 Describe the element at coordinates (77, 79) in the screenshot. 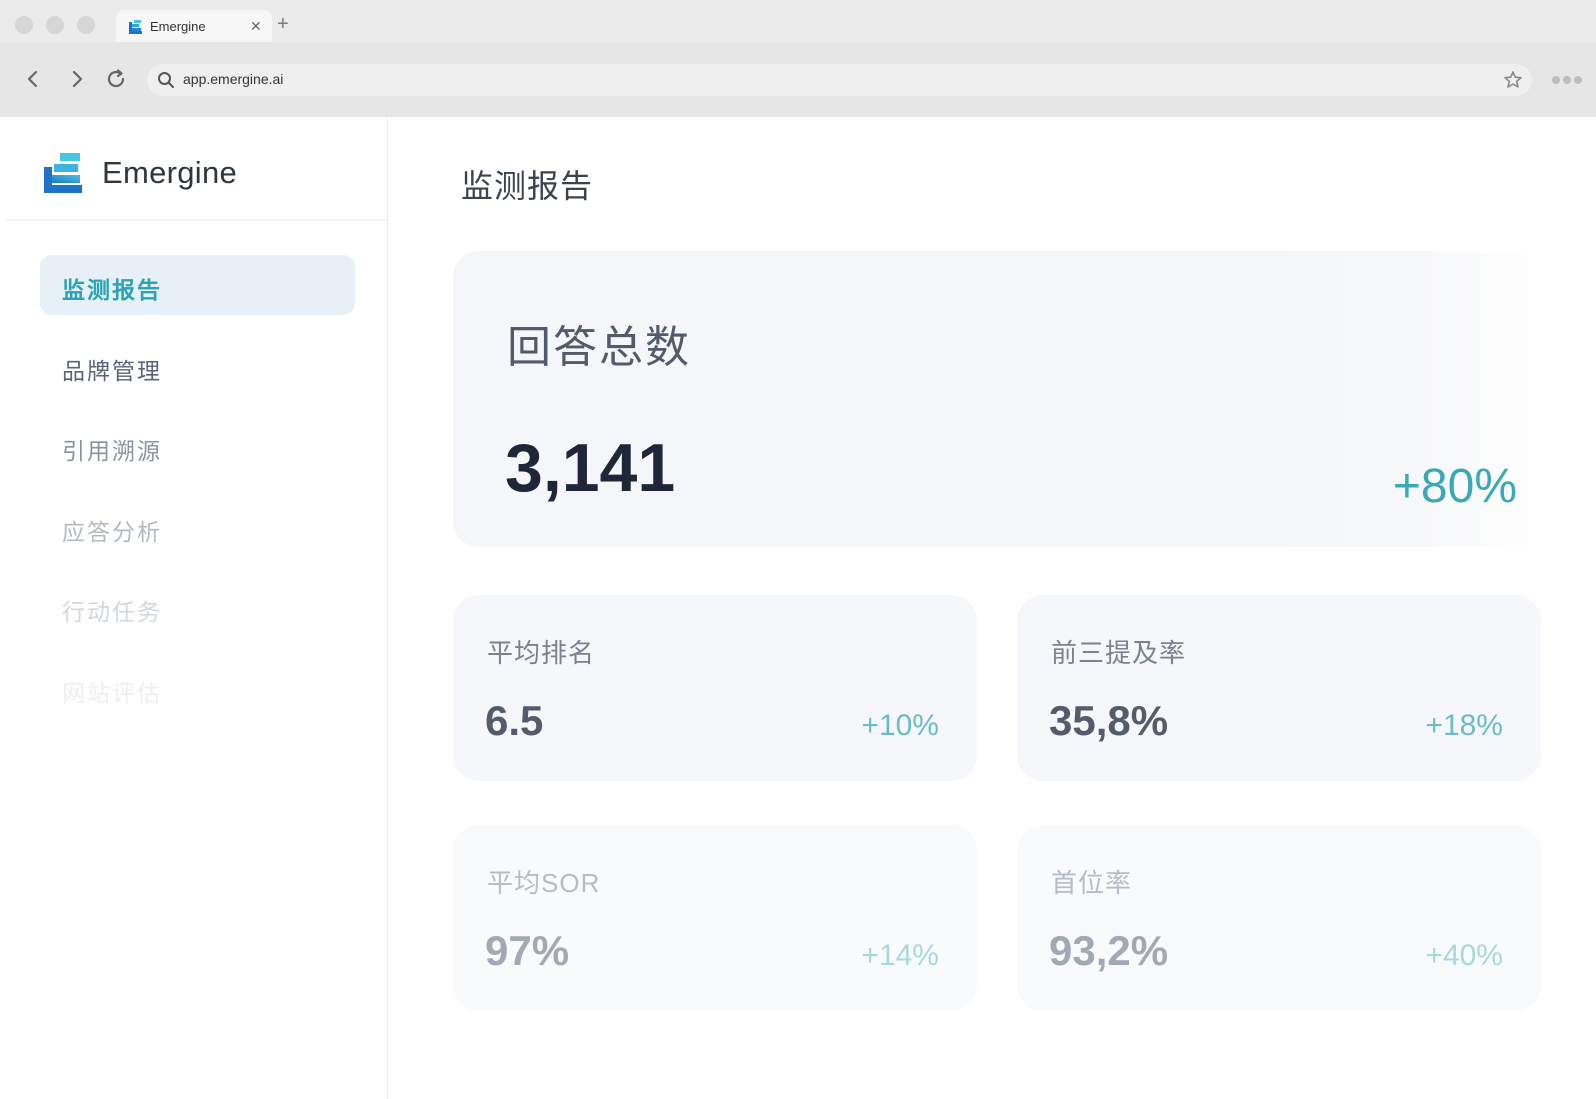

I see `forward-arrow-icon` at that location.